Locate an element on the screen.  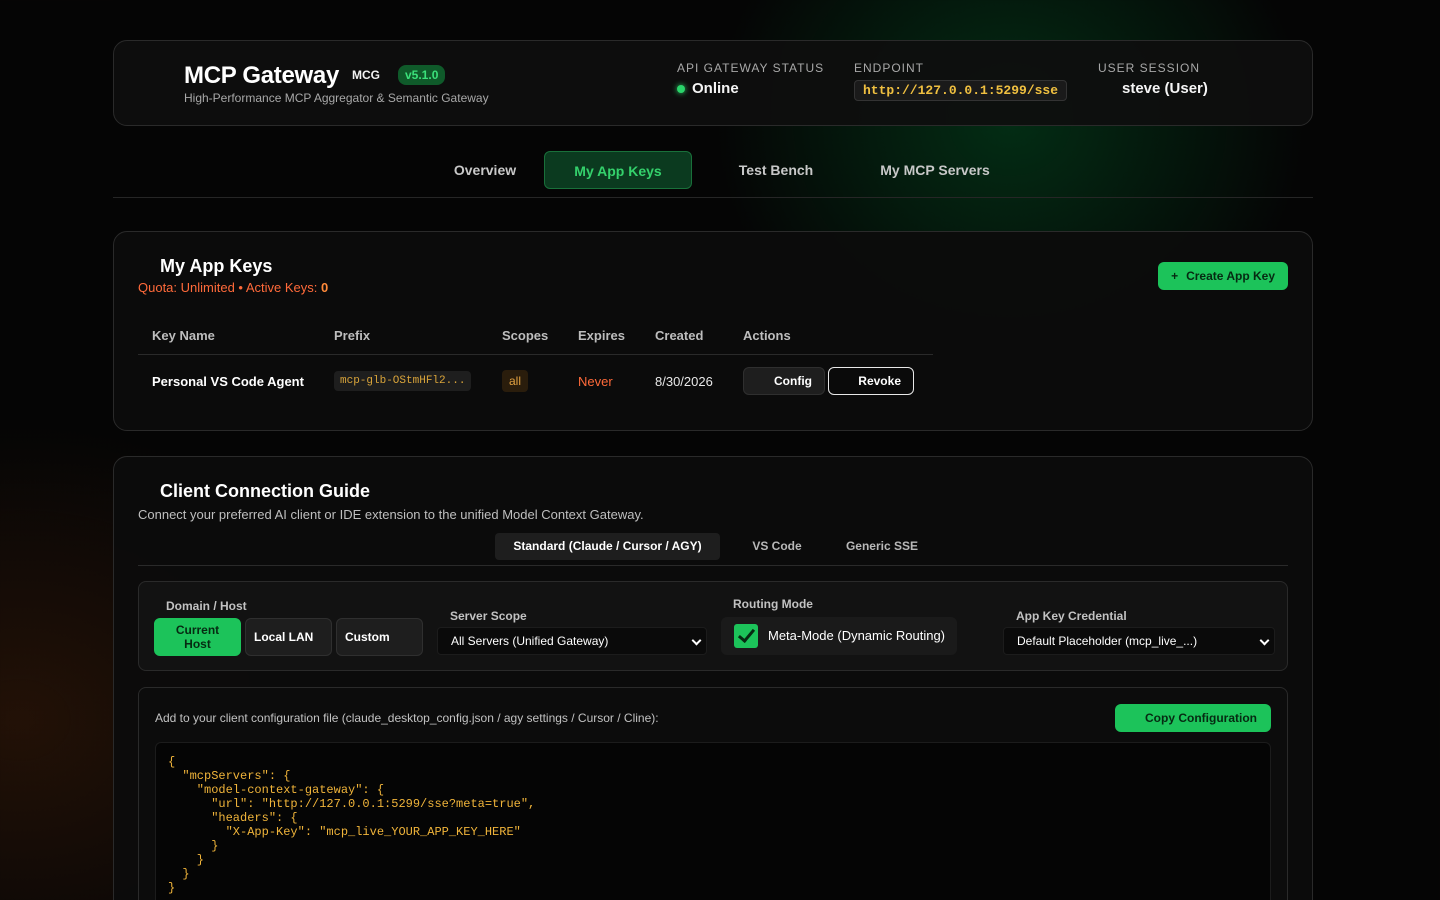
version-badge: v5.1.0 is located at coordinates (422, 75).